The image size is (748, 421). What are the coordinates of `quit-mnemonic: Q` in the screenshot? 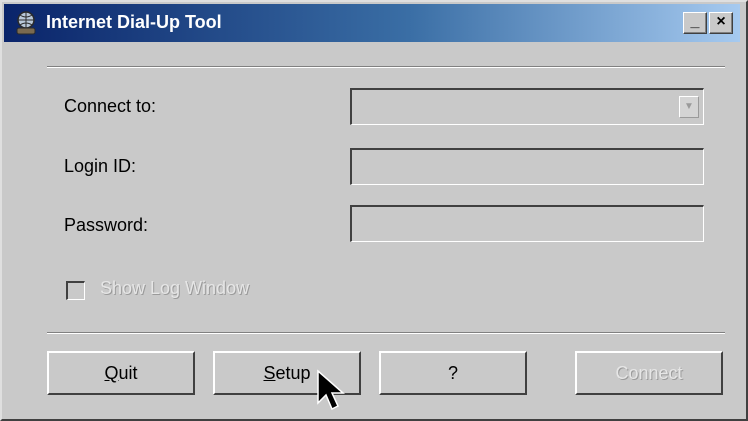 It's located at (111, 373).